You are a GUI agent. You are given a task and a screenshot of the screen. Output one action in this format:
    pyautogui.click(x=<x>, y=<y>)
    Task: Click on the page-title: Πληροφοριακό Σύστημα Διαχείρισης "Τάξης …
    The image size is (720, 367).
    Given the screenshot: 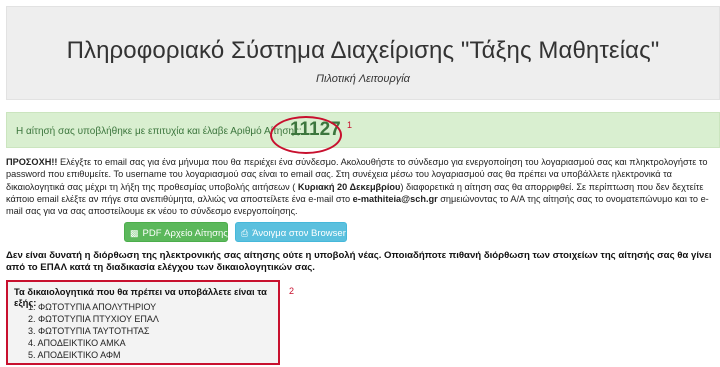 What is the action you would take?
    pyautogui.click(x=363, y=50)
    